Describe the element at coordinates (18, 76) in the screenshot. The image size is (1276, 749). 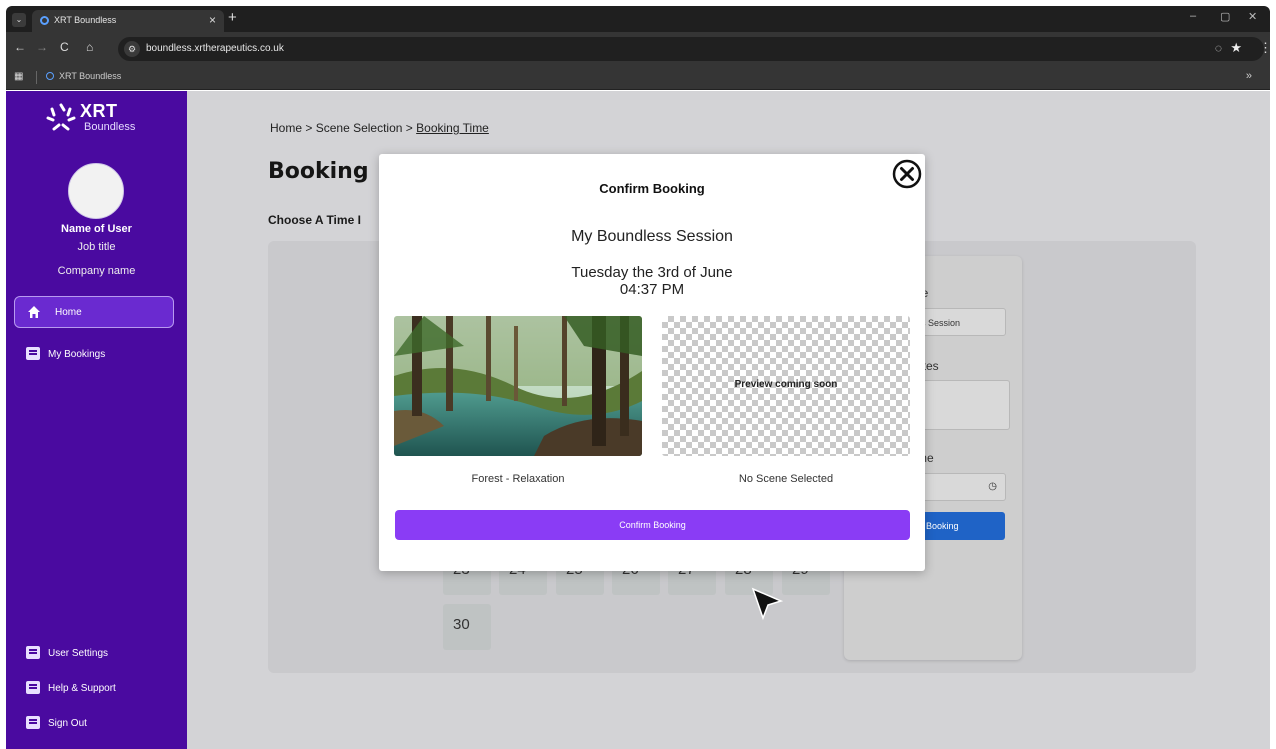
I see `apps-grid-icon: ▦` at that location.